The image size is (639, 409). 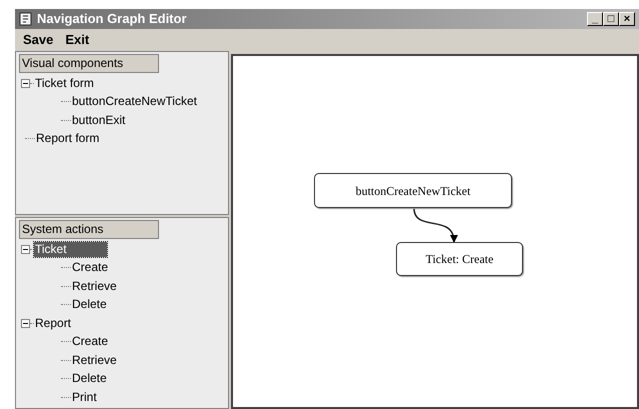 I want to click on maximize-button: □, so click(x=611, y=19).